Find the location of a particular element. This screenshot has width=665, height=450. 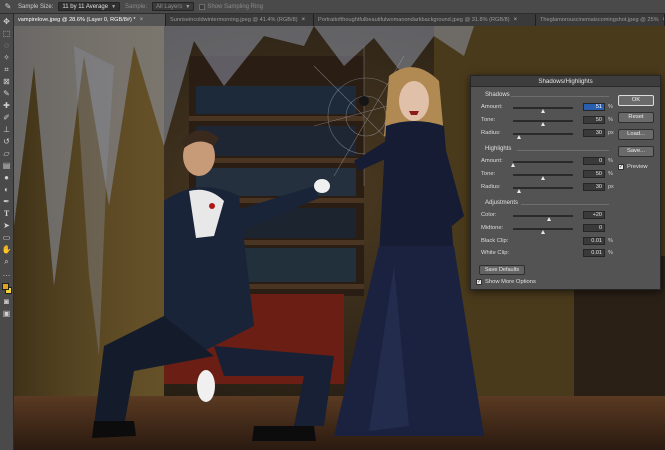

highlights-group-label: Highlights is located at coordinates (498, 149).